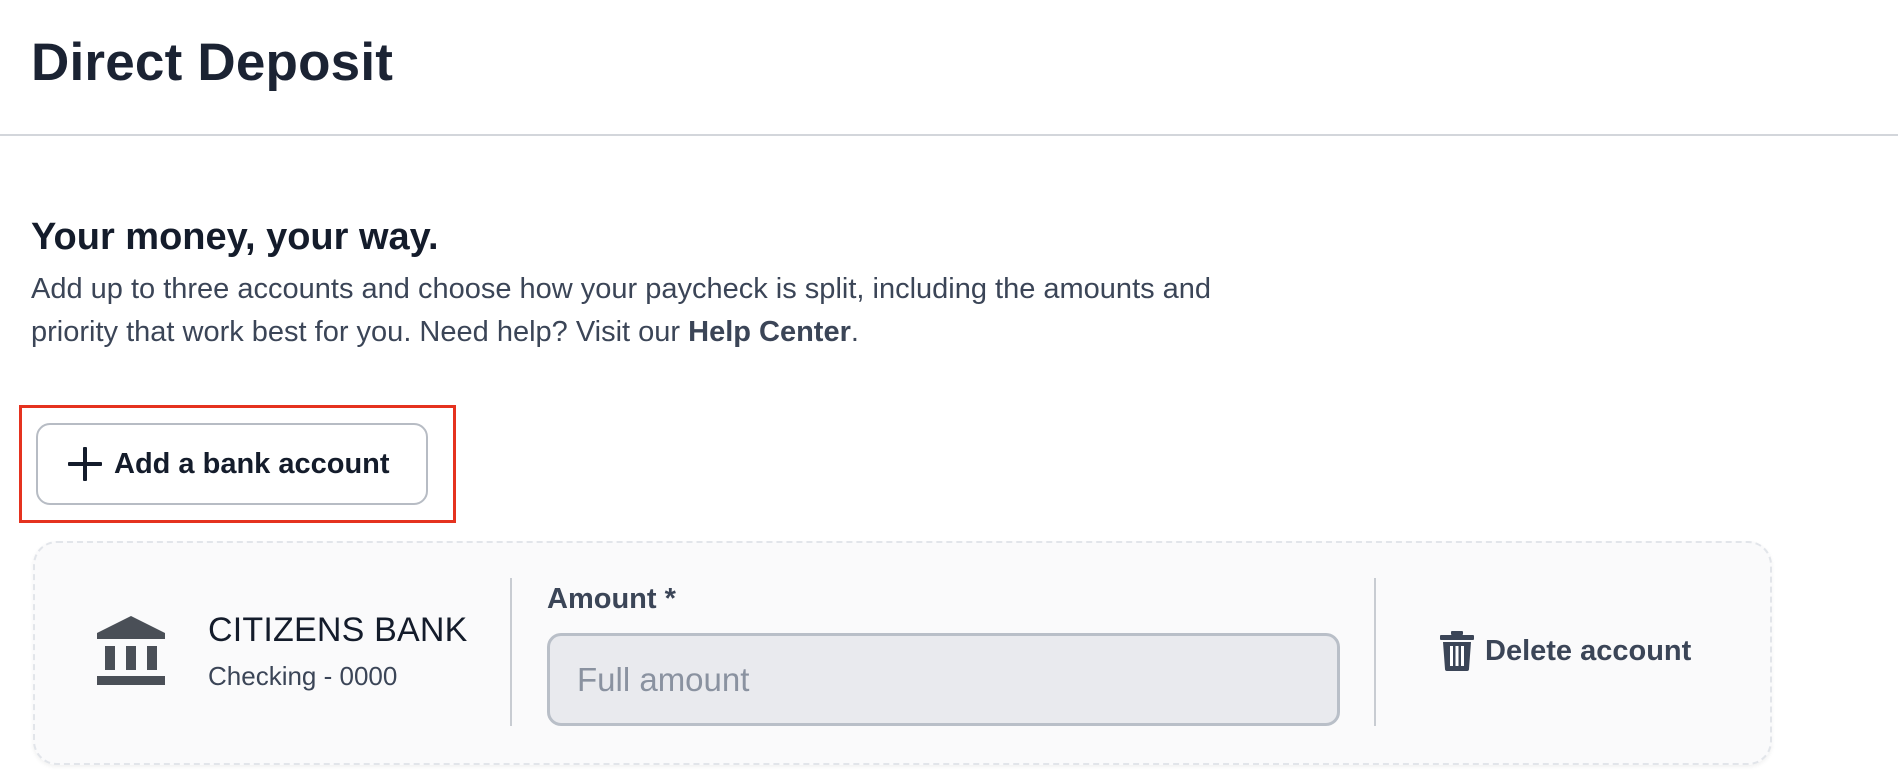 The width and height of the screenshot is (1898, 772). I want to click on amount-label: Amount *, so click(611, 599).